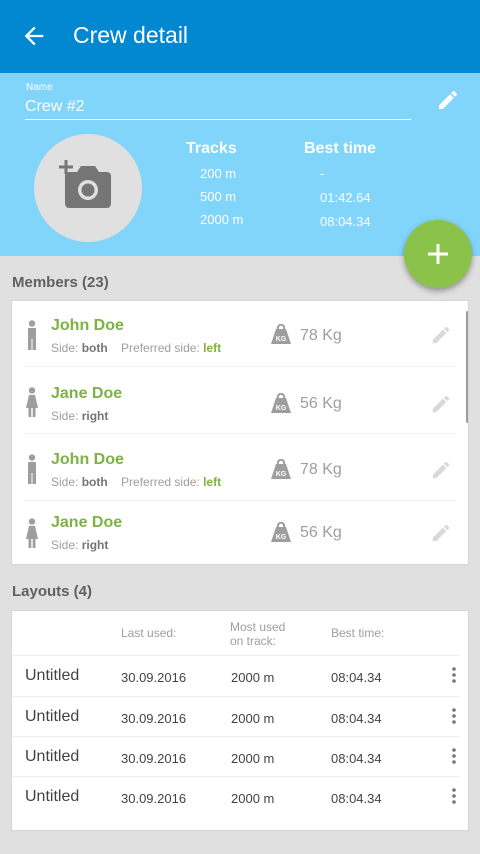 This screenshot has height=854, width=480. I want to click on edit-name-icon, so click(448, 100).